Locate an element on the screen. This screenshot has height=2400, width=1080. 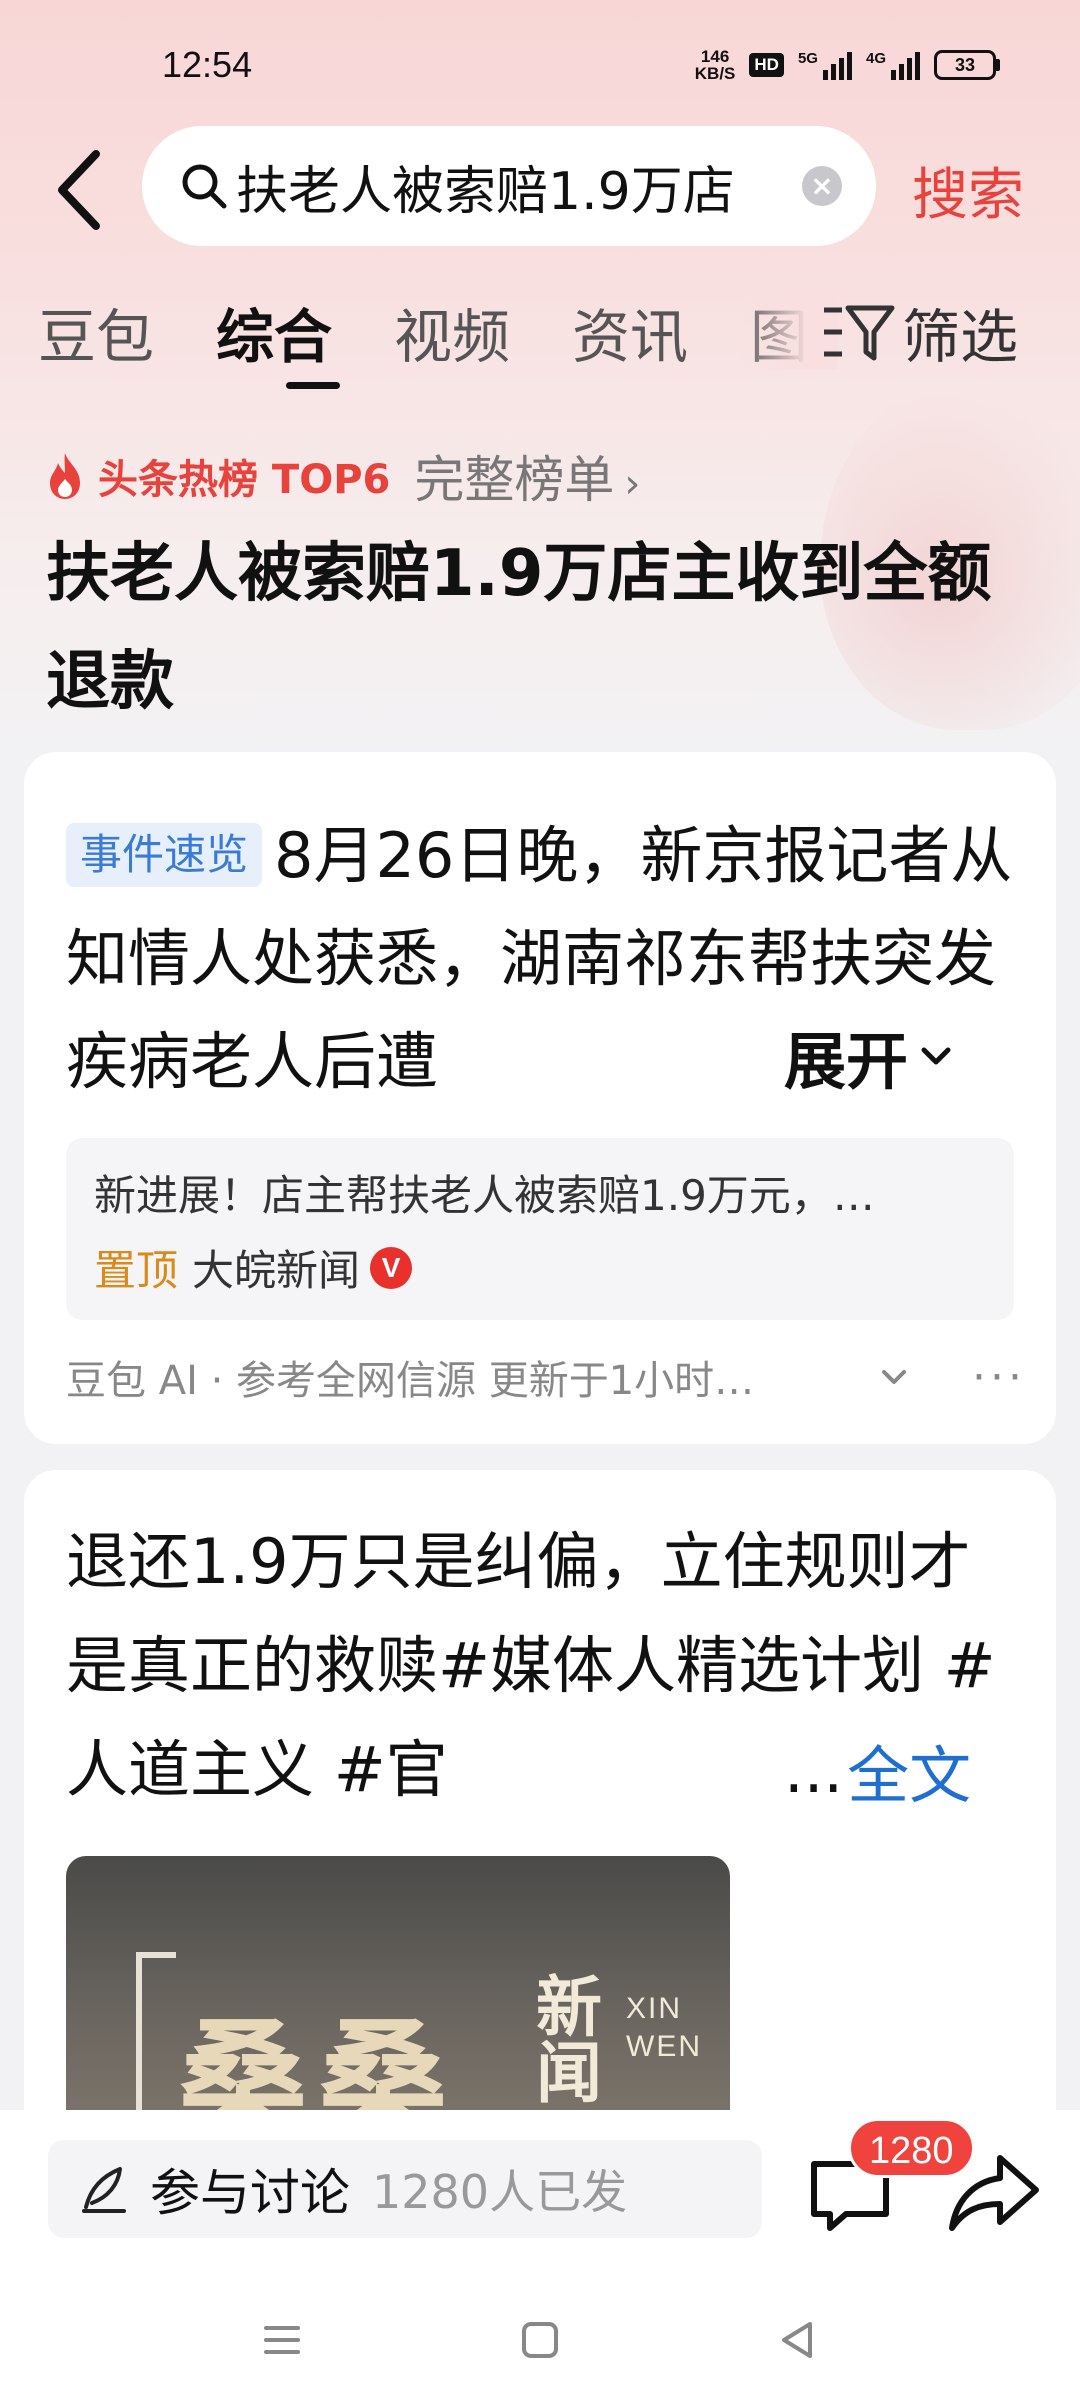
search-icon is located at coordinates (204, 186).